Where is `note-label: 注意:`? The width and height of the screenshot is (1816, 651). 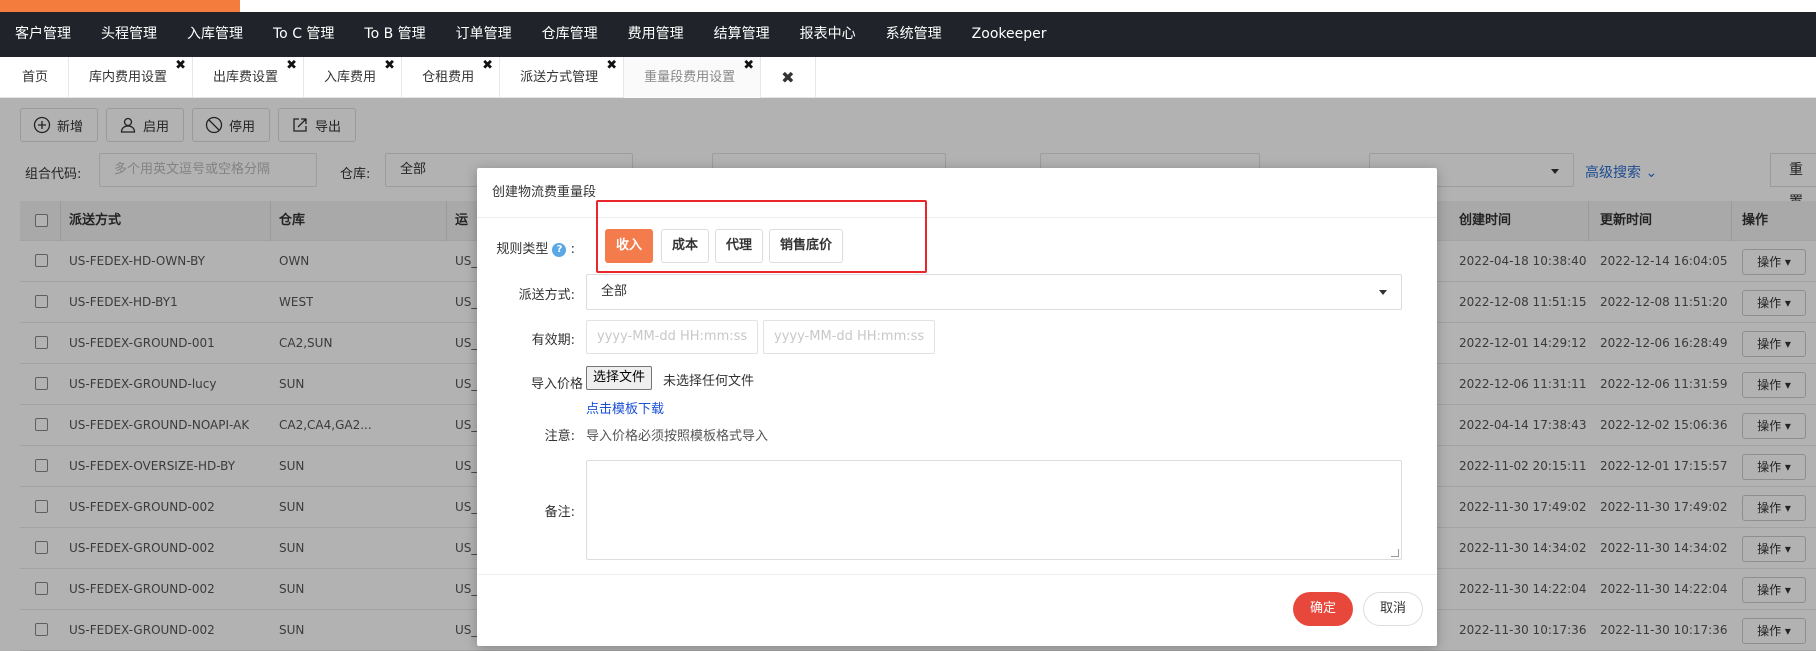 note-label: 注意: is located at coordinates (559, 436).